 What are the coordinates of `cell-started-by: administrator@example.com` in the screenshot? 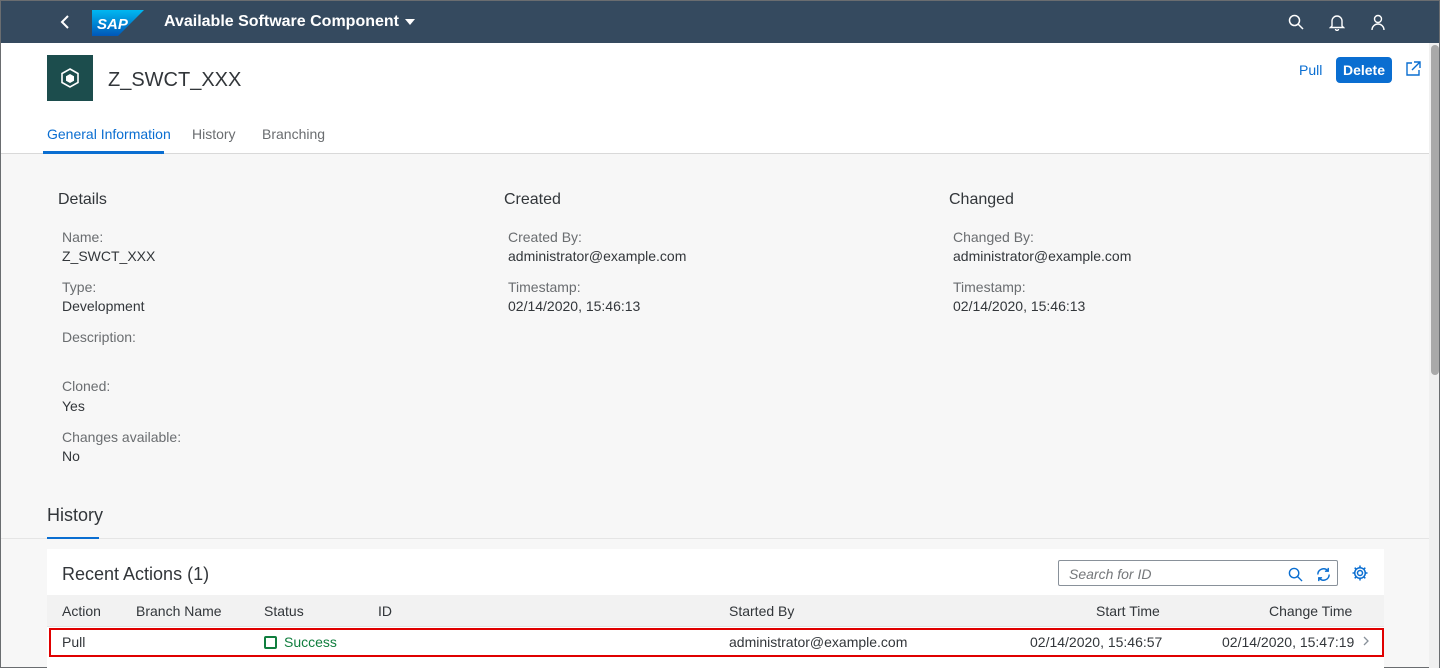 It's located at (818, 642).